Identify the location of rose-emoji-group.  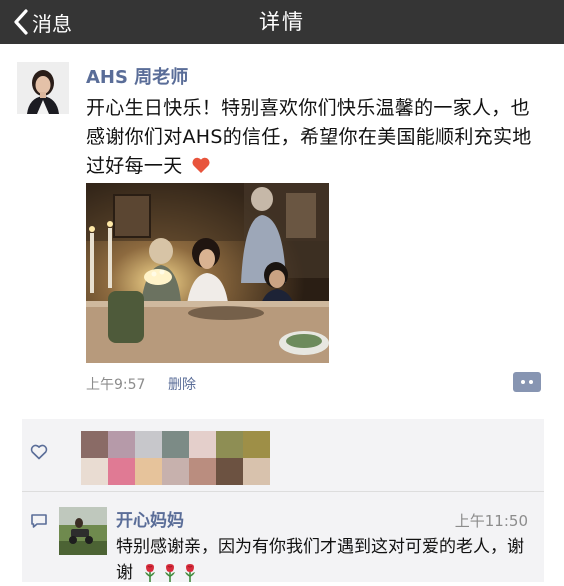
(167, 573).